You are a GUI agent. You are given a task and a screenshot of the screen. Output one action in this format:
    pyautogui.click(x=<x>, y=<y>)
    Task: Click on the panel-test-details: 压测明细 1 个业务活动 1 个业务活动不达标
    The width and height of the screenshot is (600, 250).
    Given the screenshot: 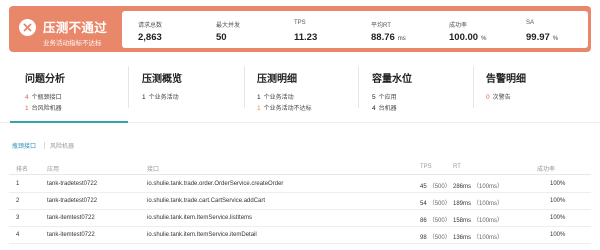 What is the action you would take?
    pyautogui.click(x=307, y=87)
    